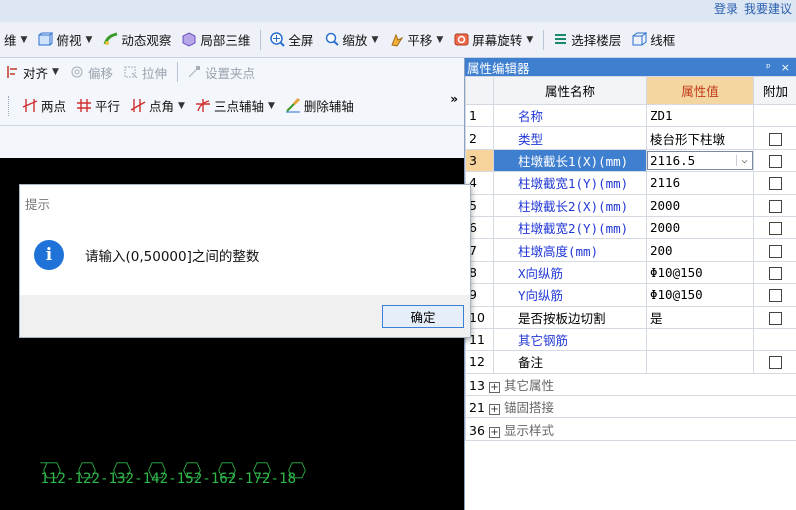 The width and height of the screenshot is (796, 510). I want to click on property-row: 9 Y向纵筋 Φ10@150, so click(630, 295).